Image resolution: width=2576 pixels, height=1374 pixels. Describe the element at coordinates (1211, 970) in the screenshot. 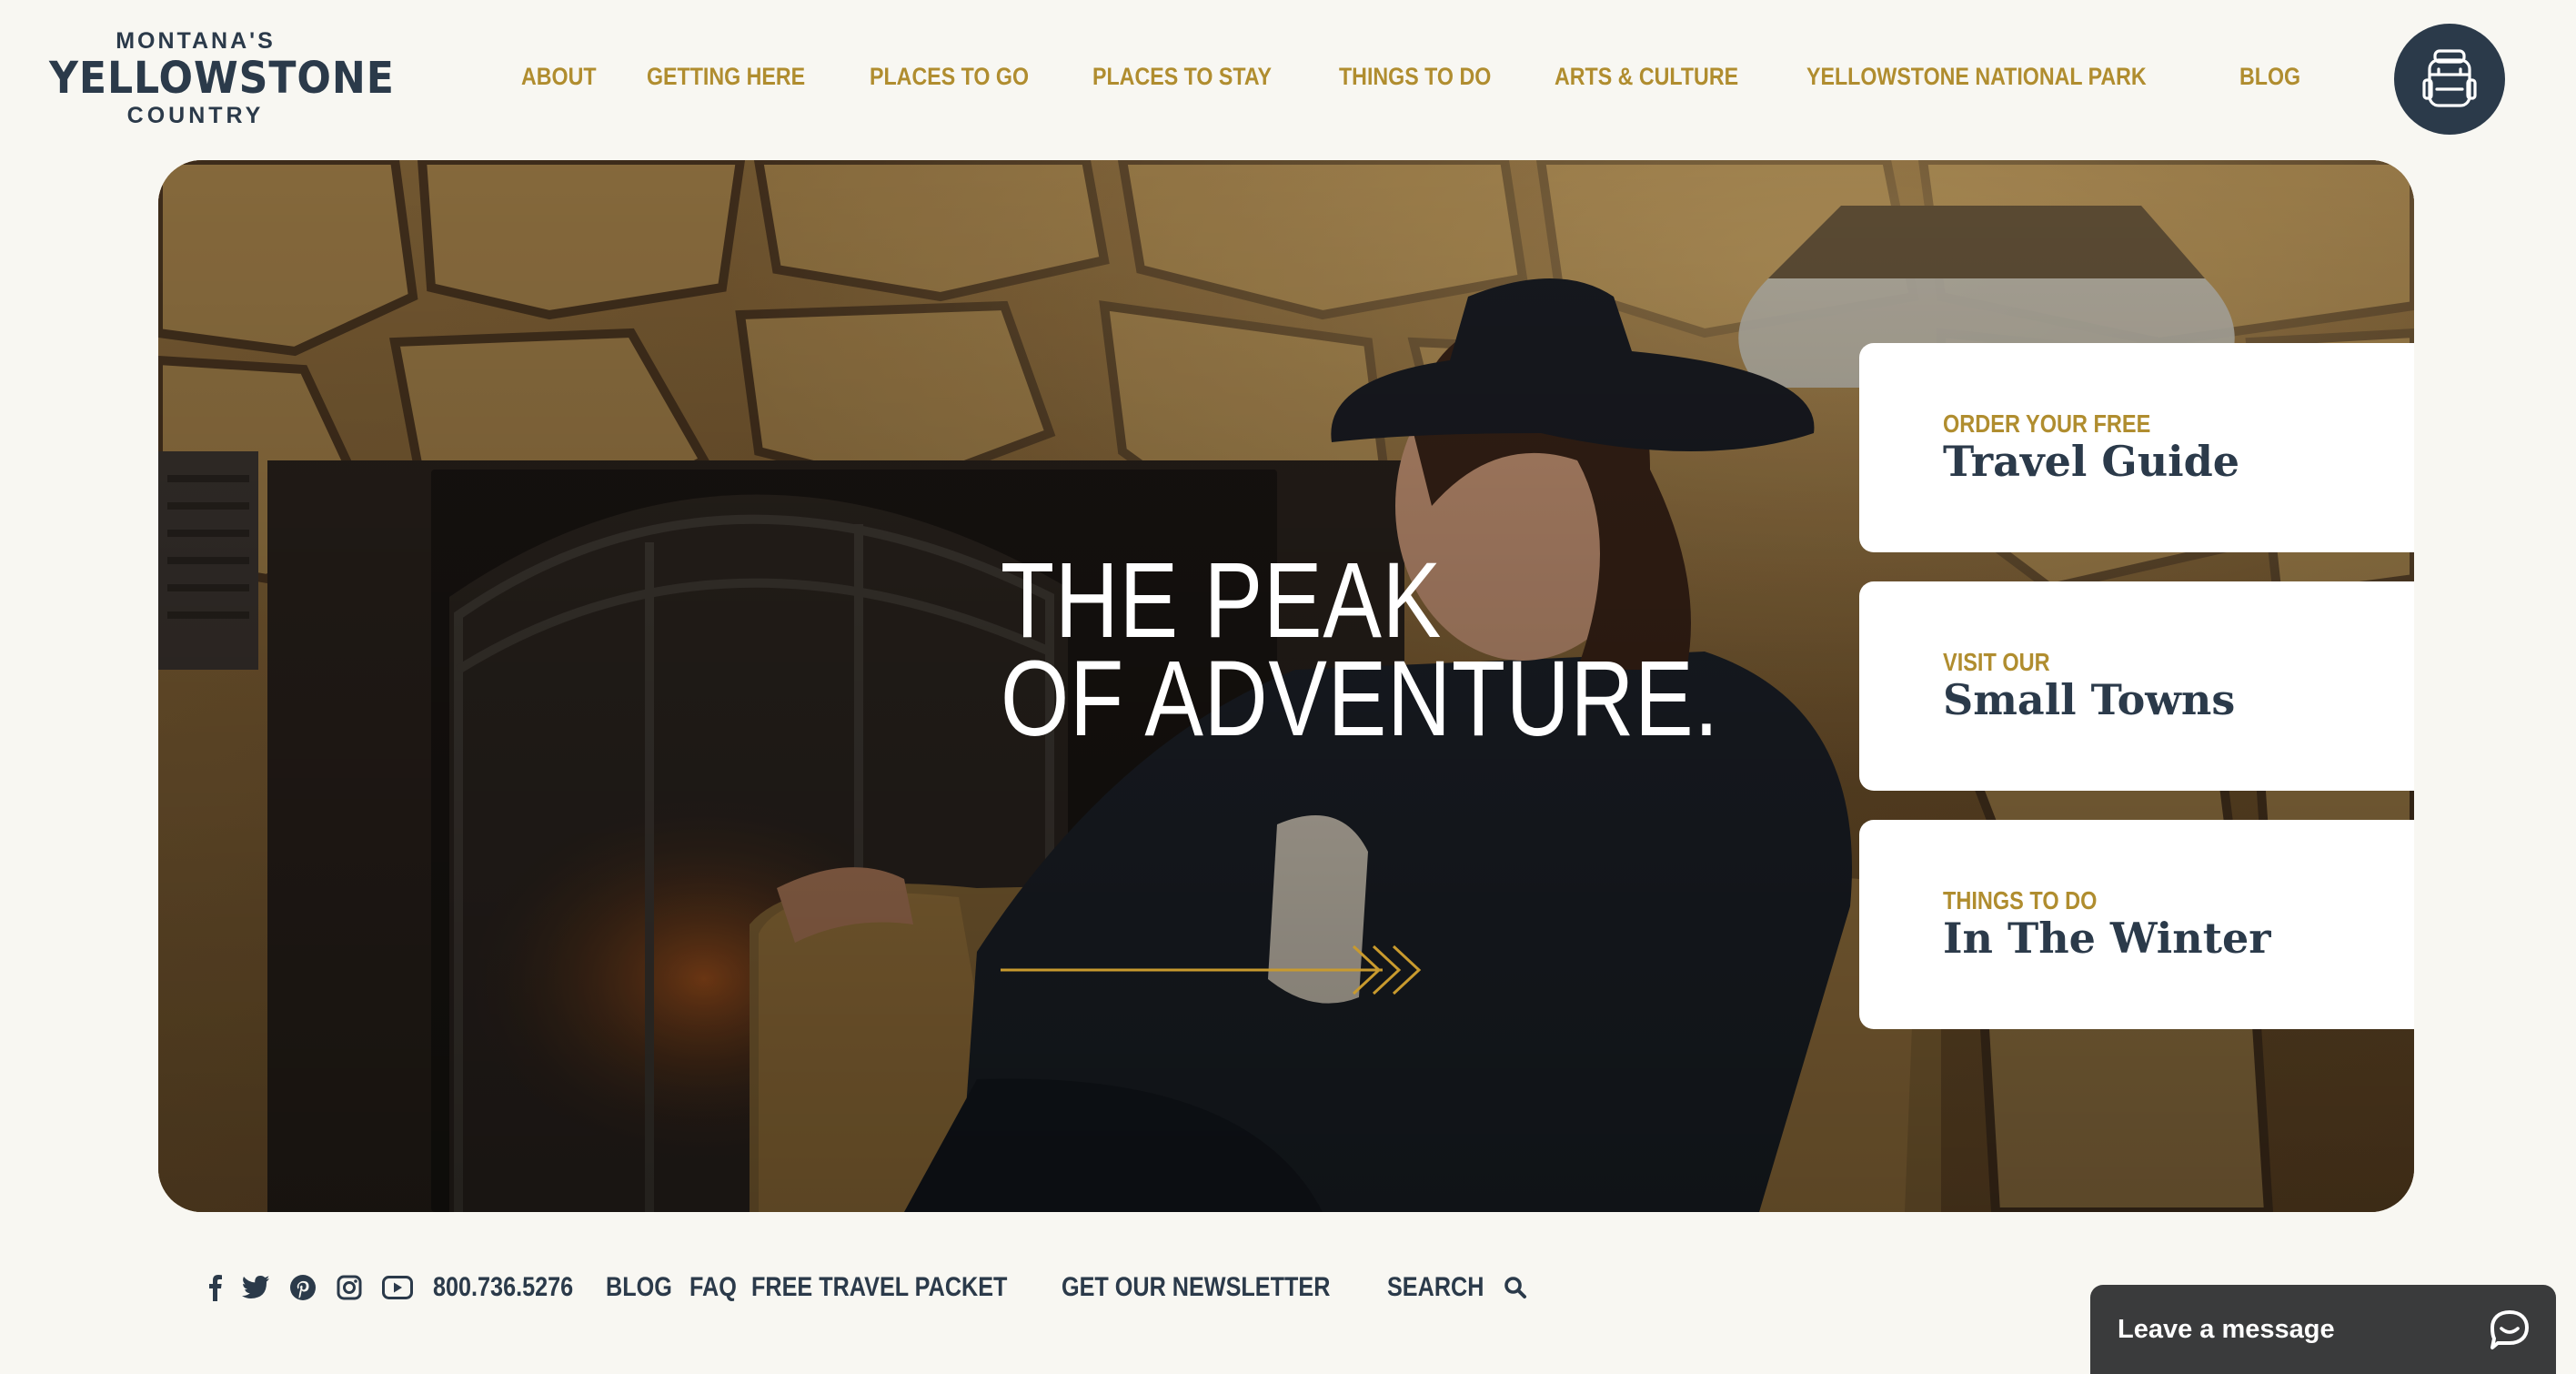

I see `arrow-right-icon` at that location.